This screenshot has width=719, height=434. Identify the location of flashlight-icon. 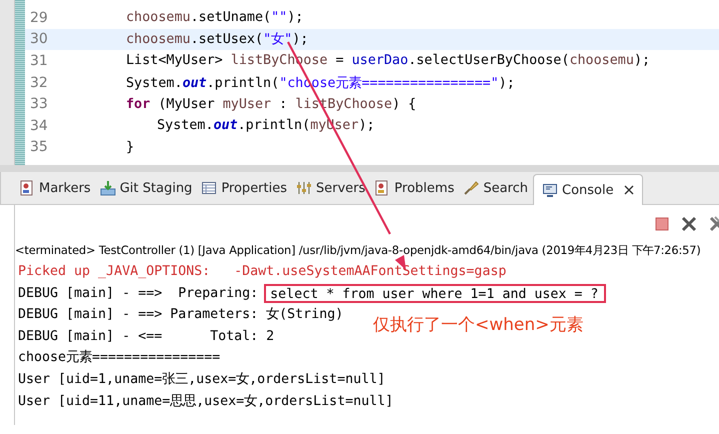
(471, 188).